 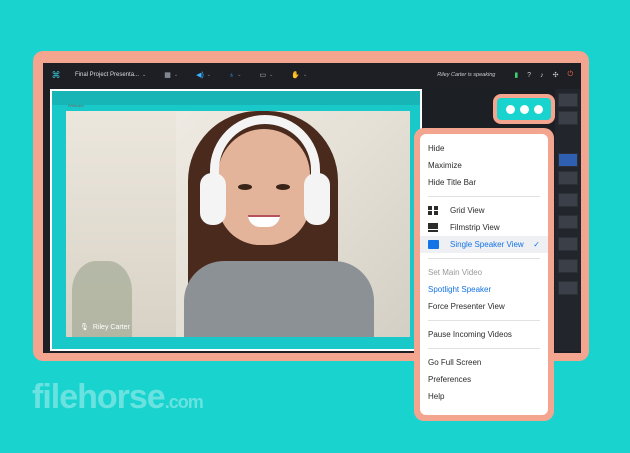 I want to click on menu-item-grid-view: Grid View, so click(x=484, y=210).